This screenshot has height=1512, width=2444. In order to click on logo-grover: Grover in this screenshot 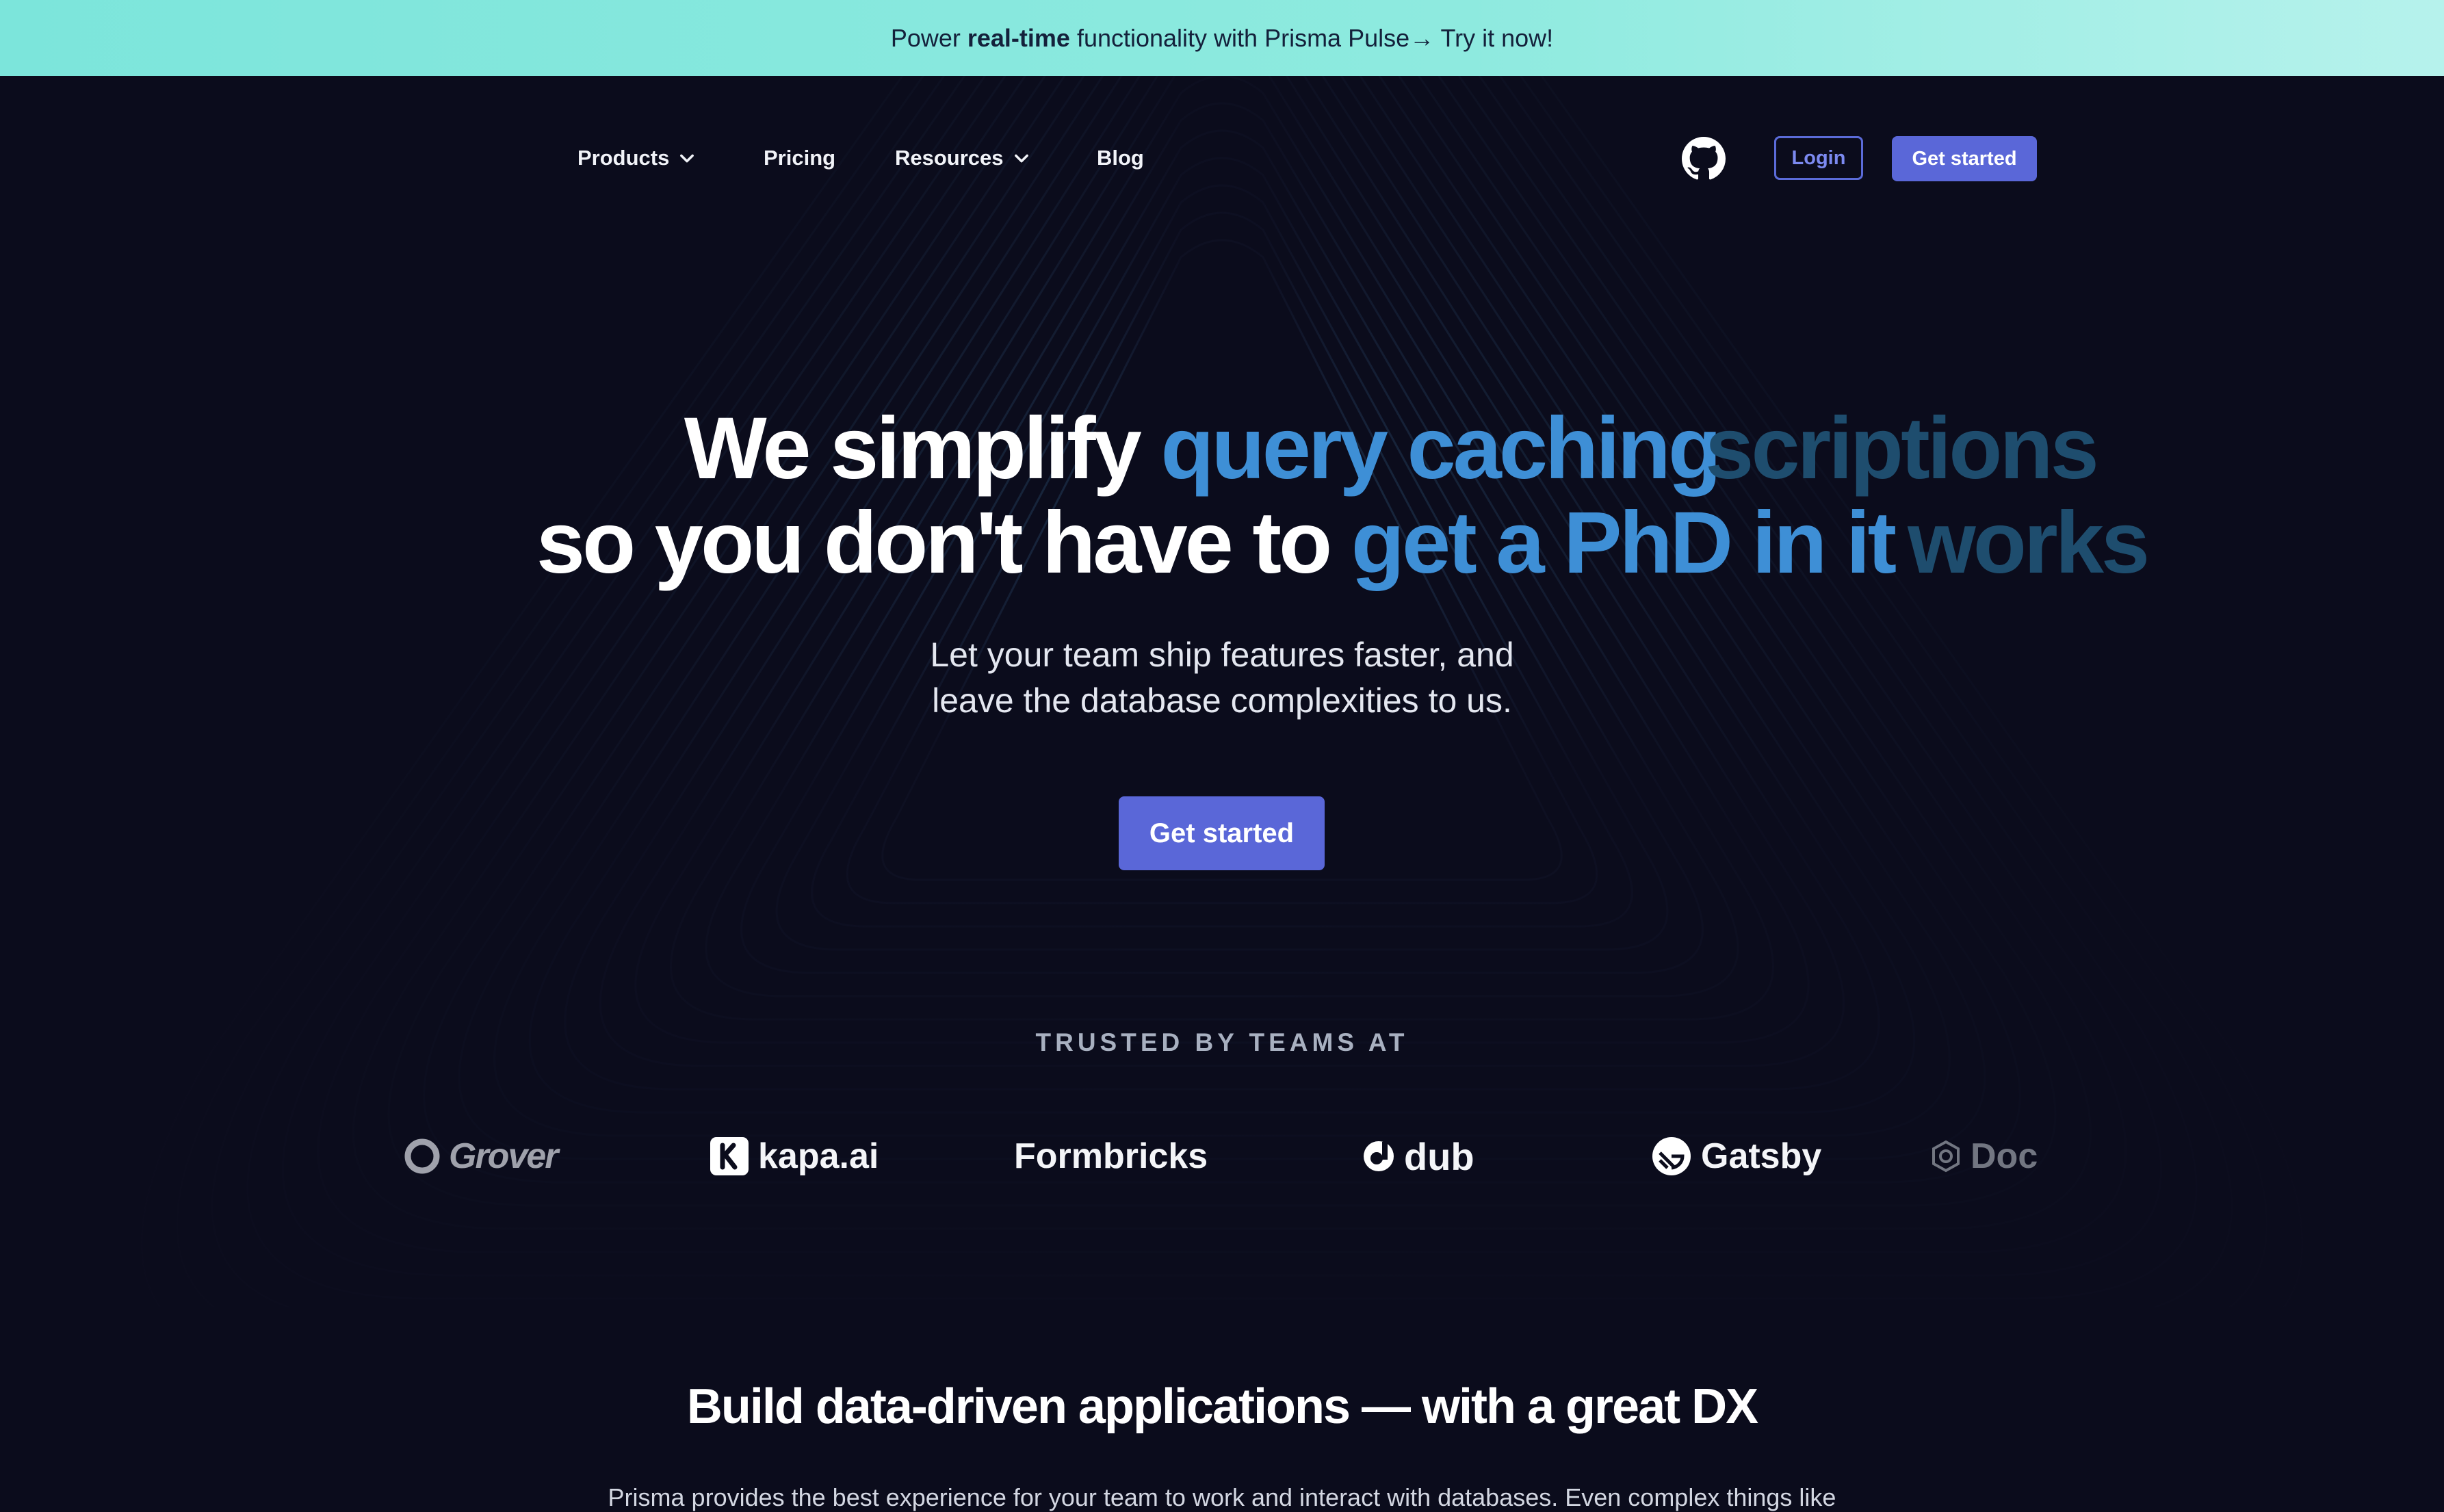, I will do `click(481, 1156)`.